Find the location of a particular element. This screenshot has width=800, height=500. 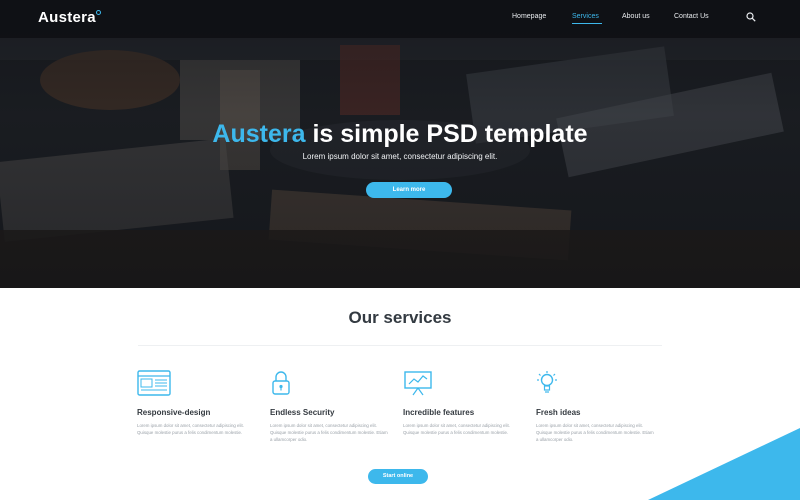

presentation-board-icon is located at coordinates (418, 383).